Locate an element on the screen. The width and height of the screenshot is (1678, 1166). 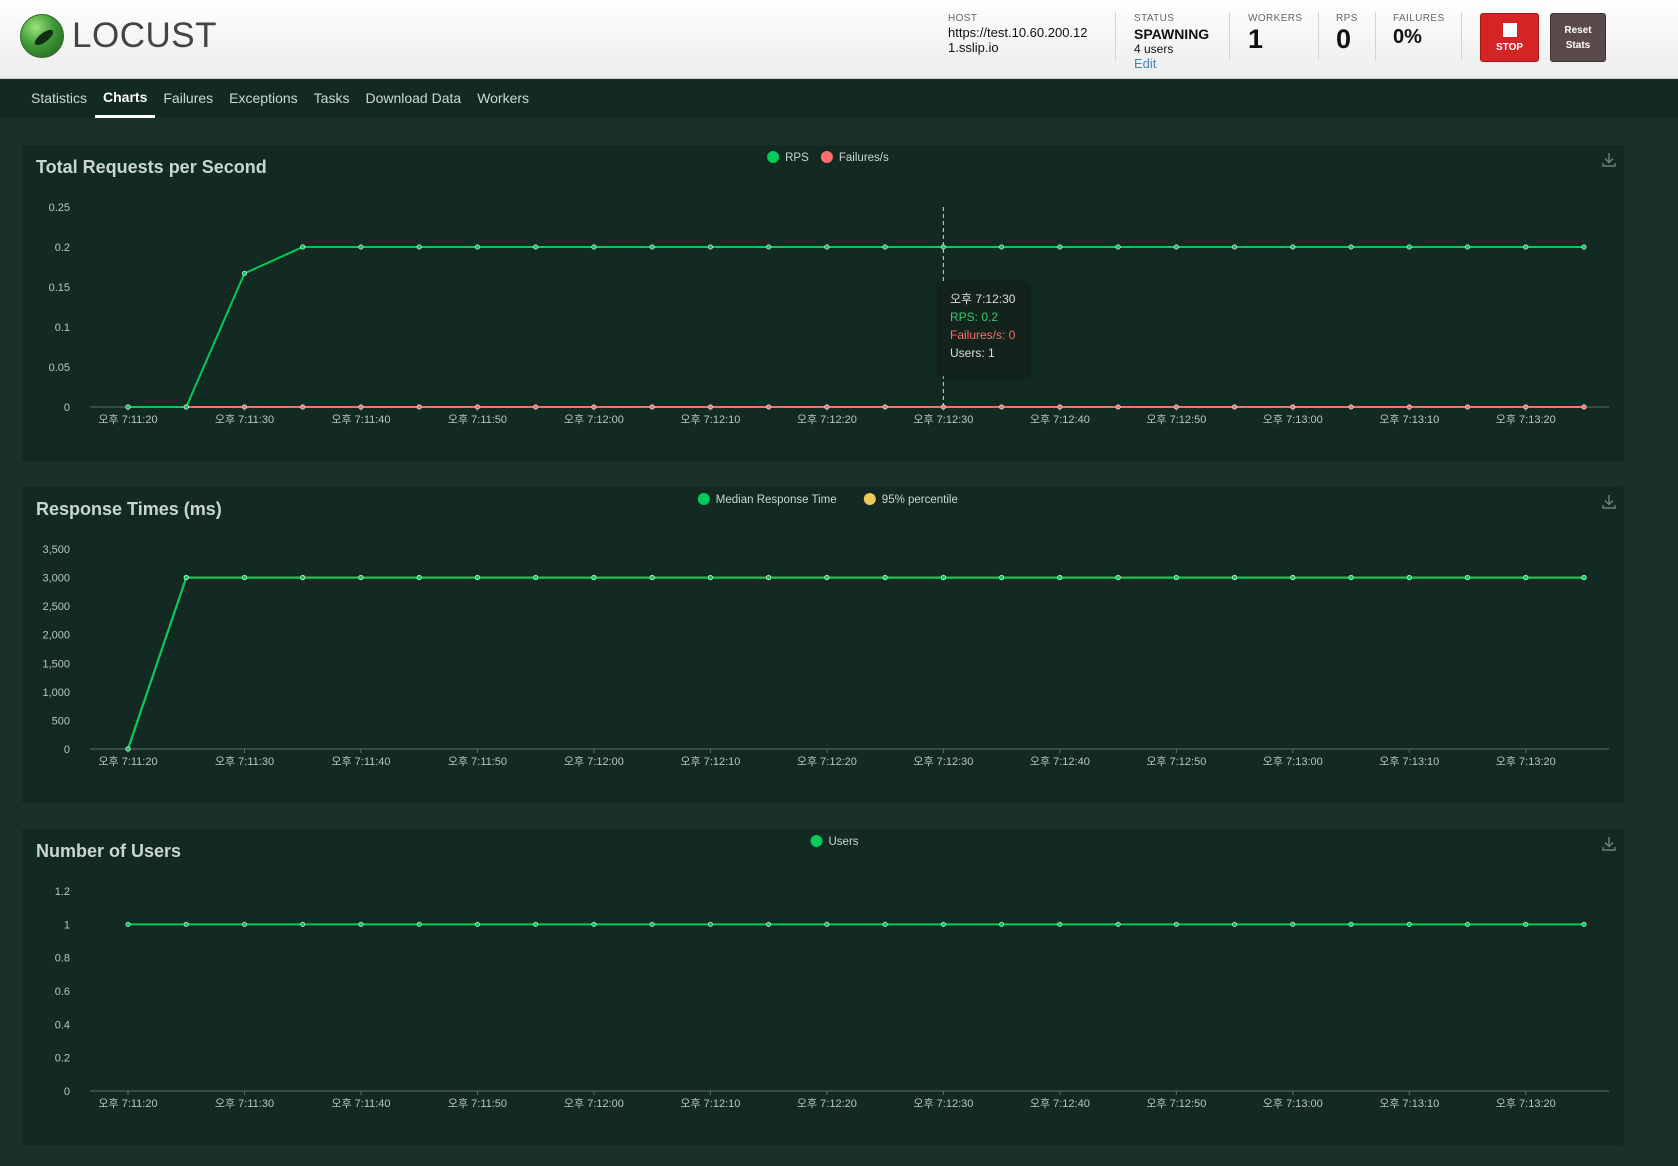
tab-tasks: Tasks is located at coordinates (332, 98).